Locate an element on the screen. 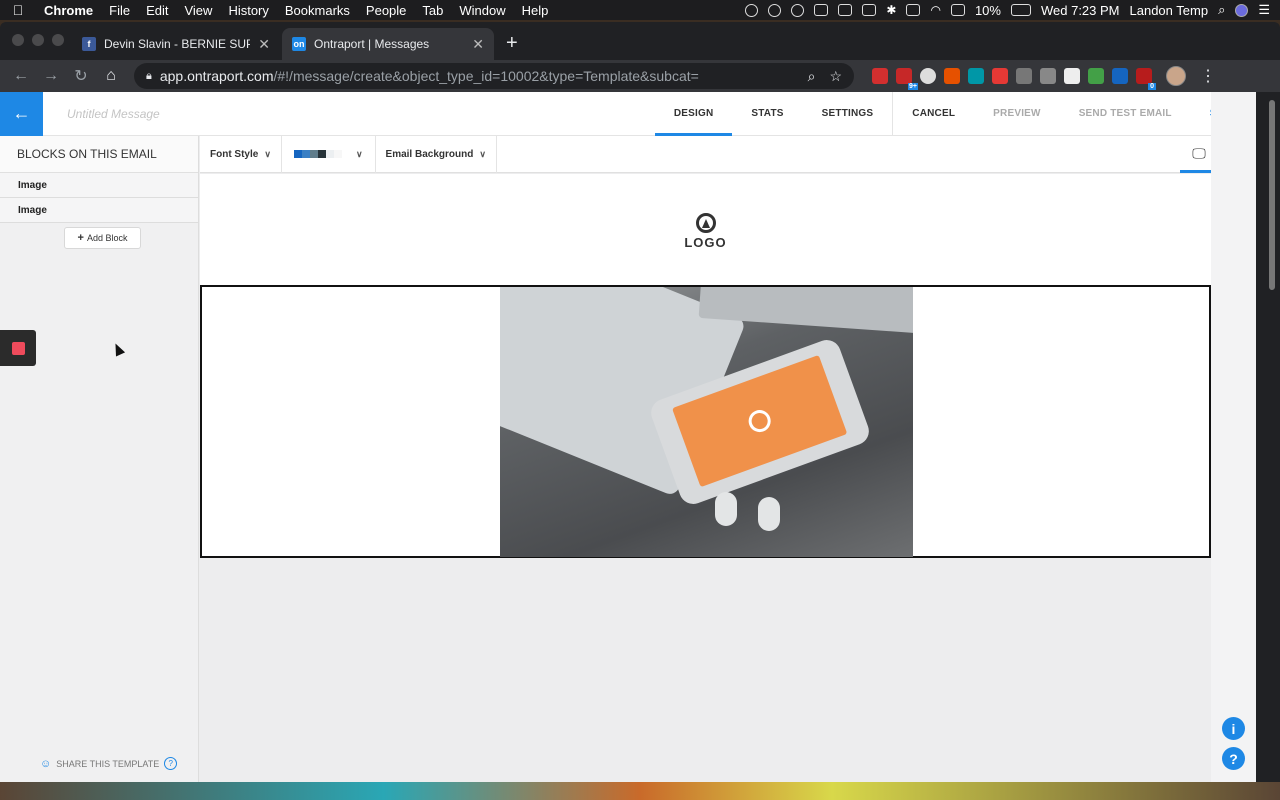 Image resolution: width=1280 pixels, height=800 pixels. creative-cloud-icon is located at coordinates (752, 10).